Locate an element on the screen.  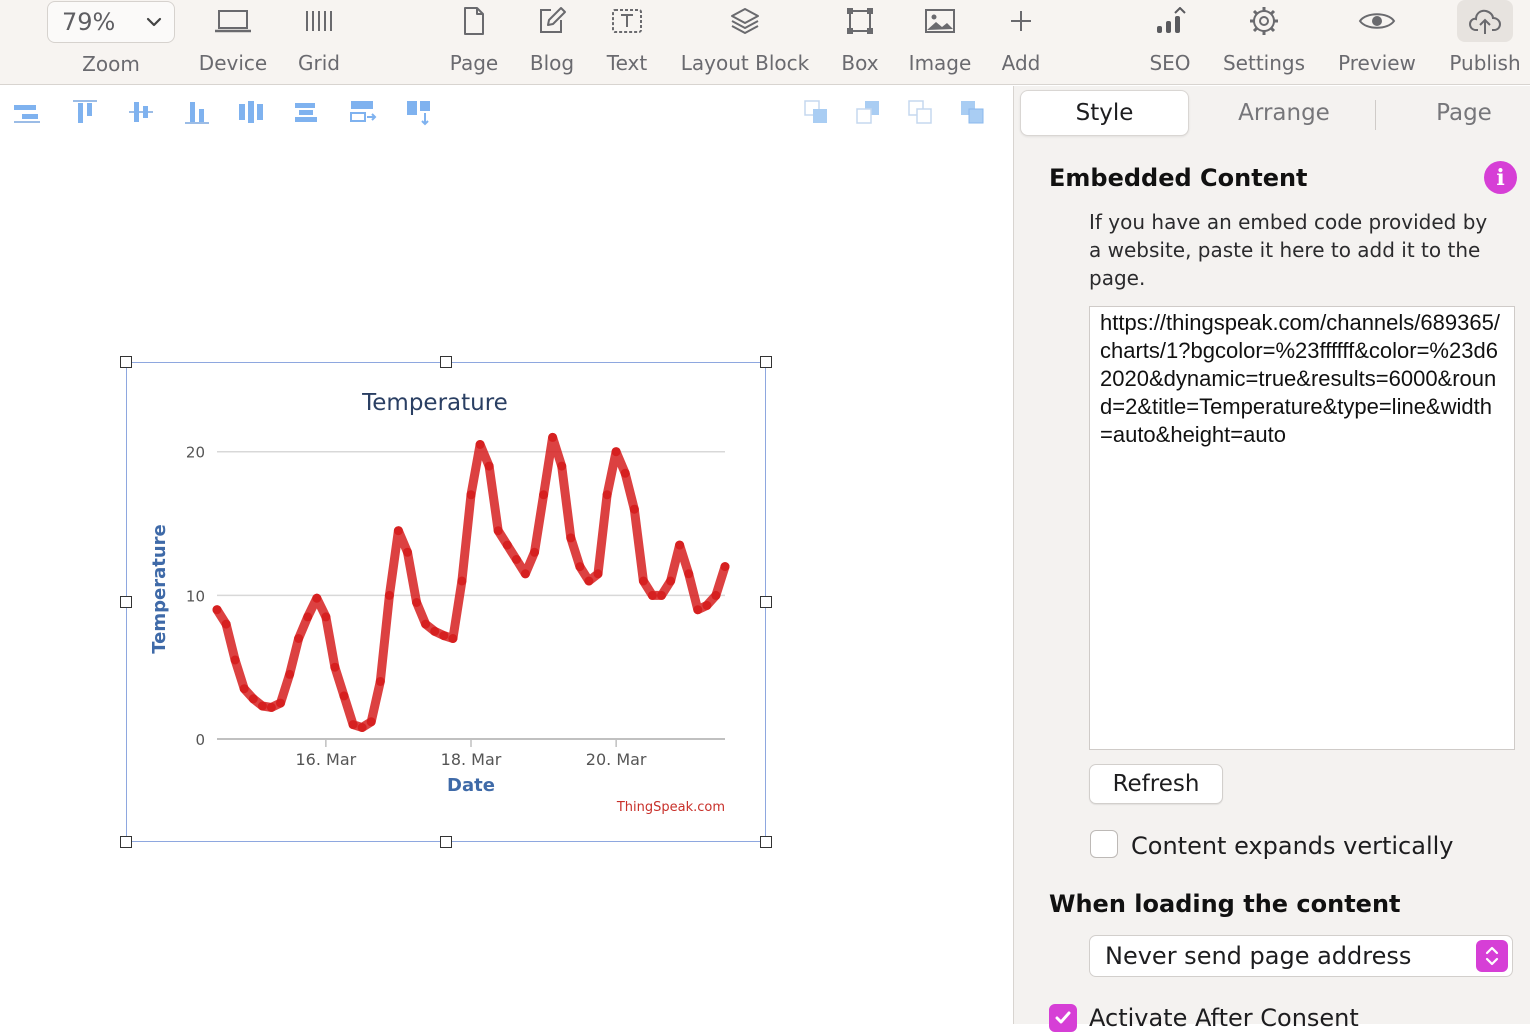
zoom-control: 79% Zoom is located at coordinates (111, 42).